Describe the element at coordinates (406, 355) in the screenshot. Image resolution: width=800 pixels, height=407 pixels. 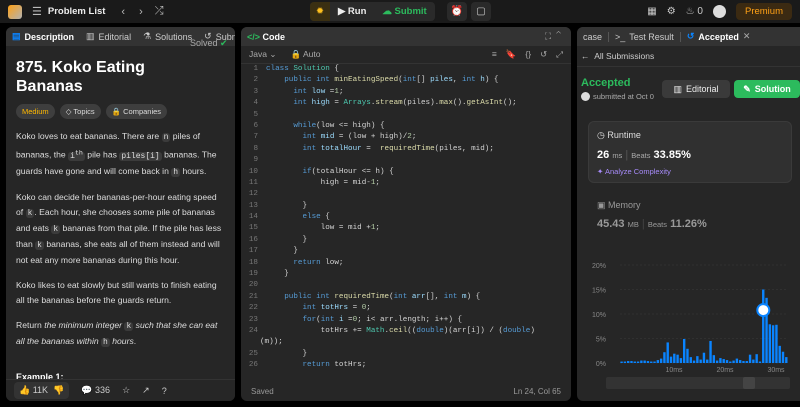
I see `code-line: 25 }` at that location.